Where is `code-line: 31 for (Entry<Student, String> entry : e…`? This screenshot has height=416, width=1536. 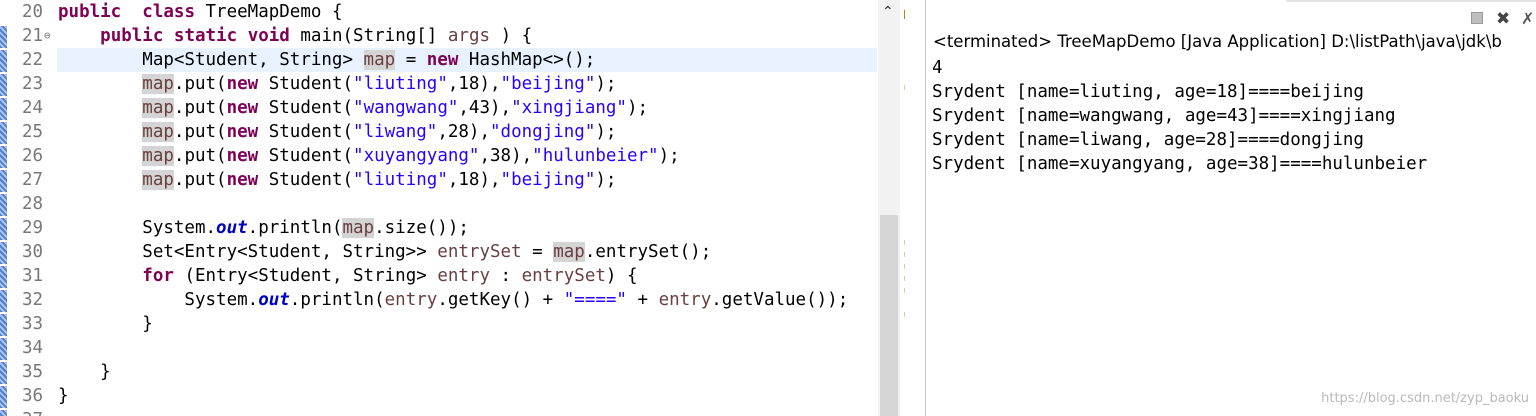 code-line: 31 for (Entry<Student, String> entry : e… is located at coordinates (452, 276).